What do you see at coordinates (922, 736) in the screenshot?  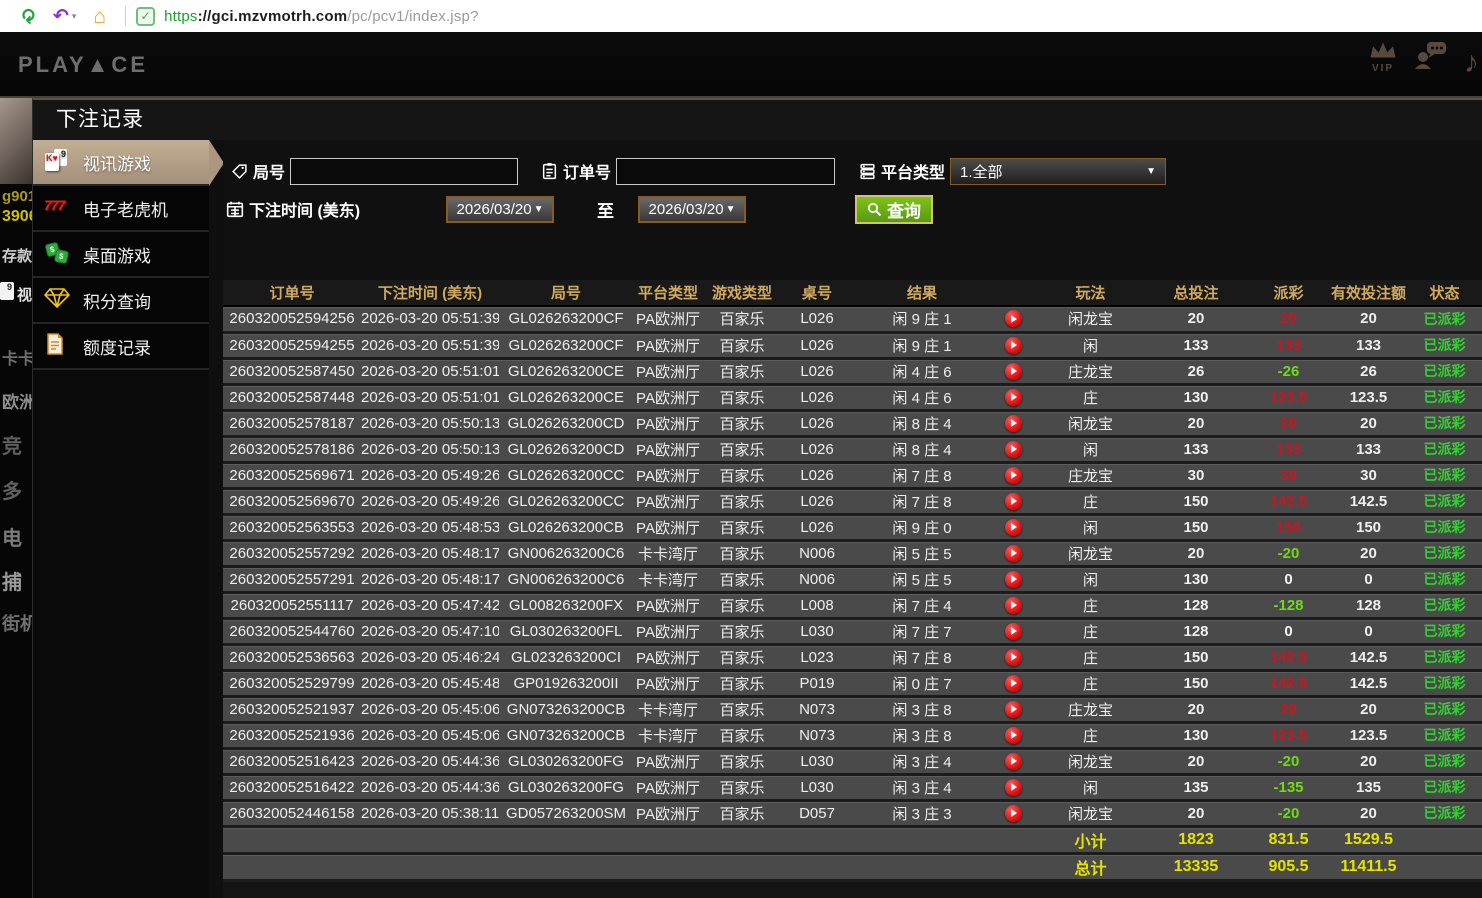 I see `result-cell: 闲 3 庄 8` at bounding box center [922, 736].